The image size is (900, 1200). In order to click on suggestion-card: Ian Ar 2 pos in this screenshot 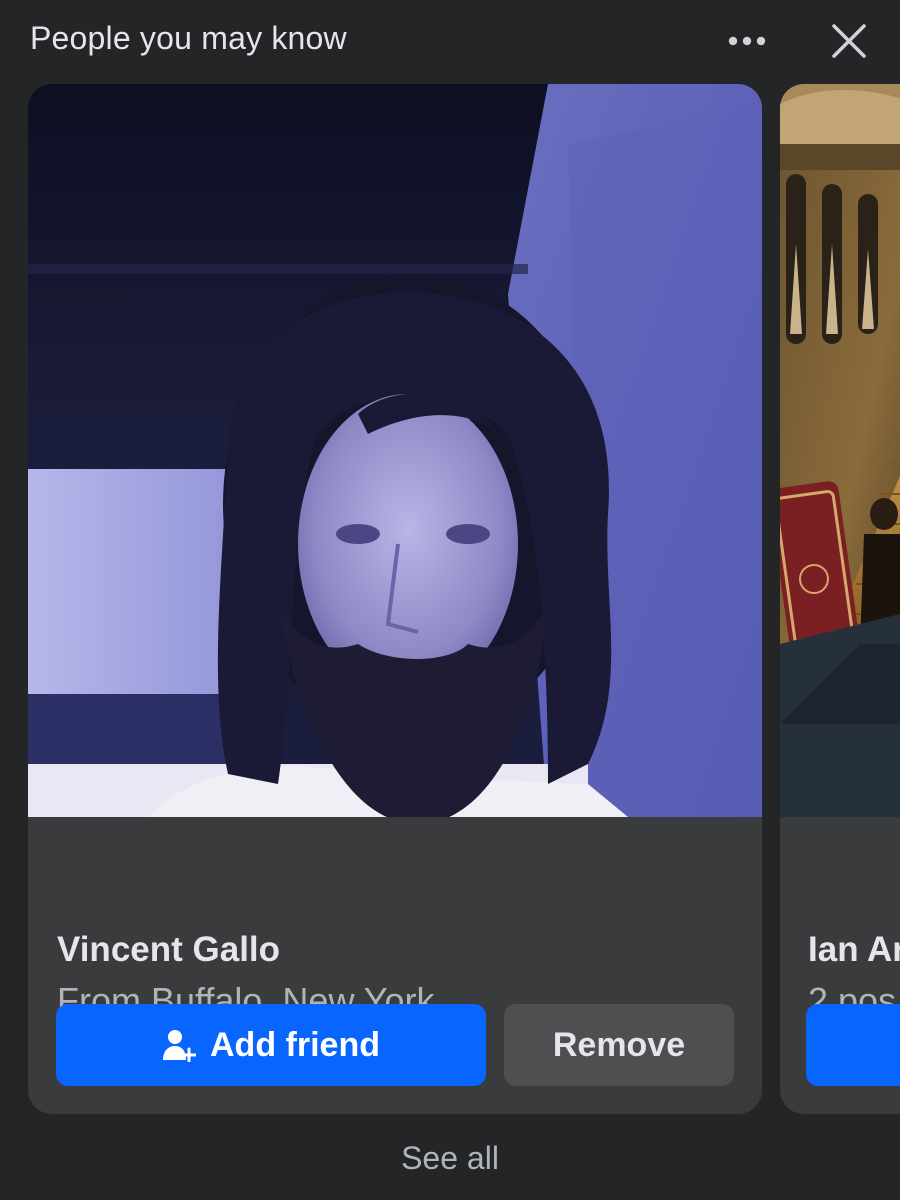, I will do `click(840, 599)`.